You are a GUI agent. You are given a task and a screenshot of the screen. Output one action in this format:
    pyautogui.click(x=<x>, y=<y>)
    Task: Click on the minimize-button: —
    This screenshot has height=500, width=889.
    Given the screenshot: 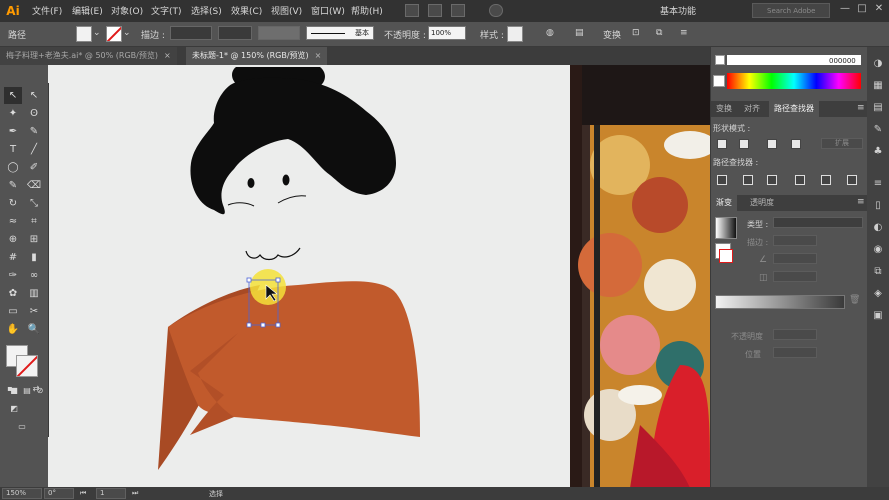 What is the action you would take?
    pyautogui.click(x=845, y=10)
    